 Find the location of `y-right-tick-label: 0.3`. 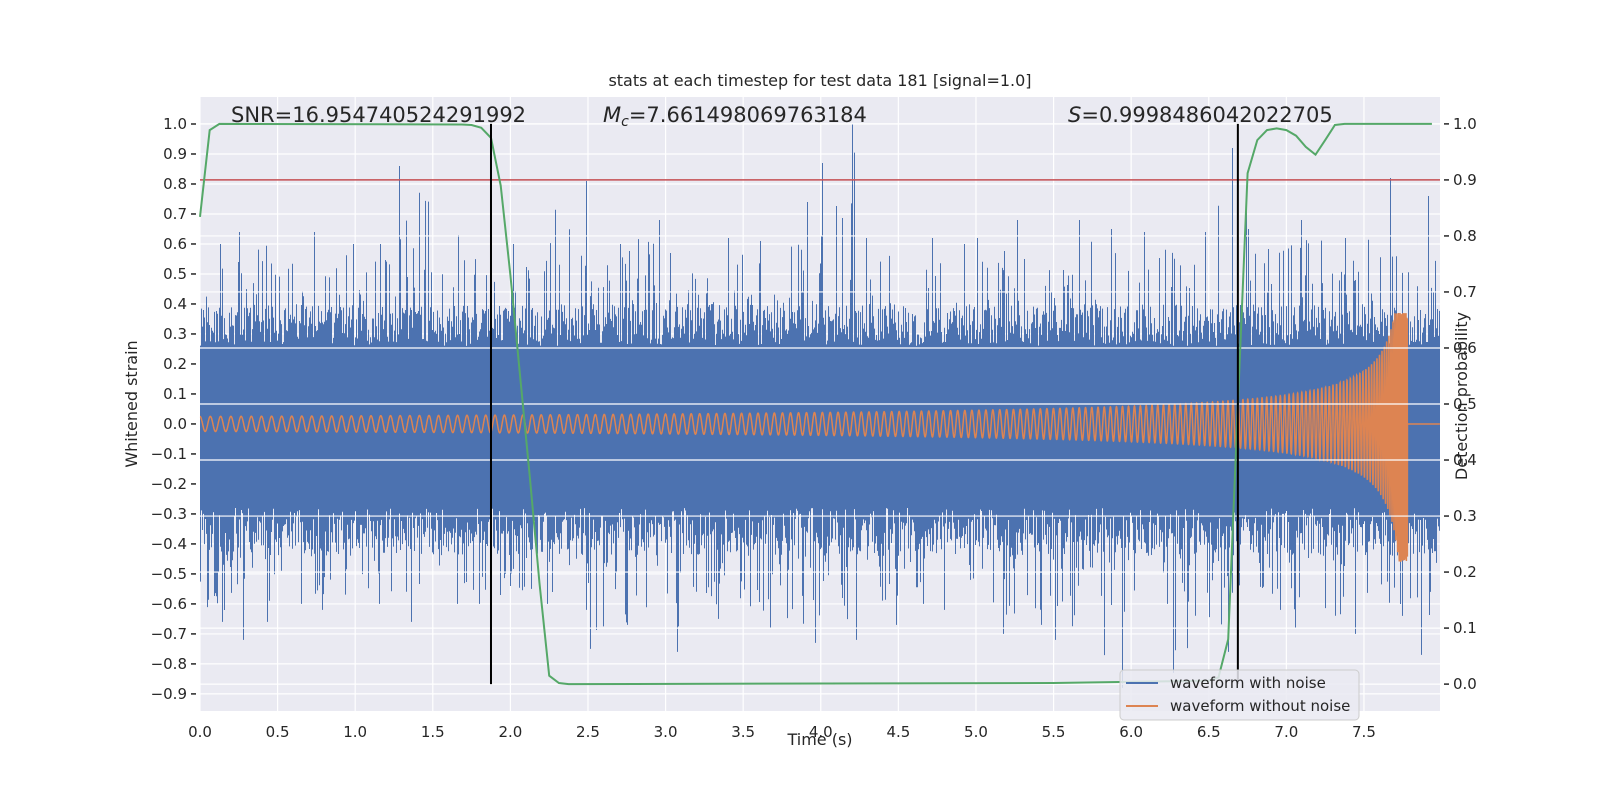

y-right-tick-label: 0.3 is located at coordinates (1465, 516).